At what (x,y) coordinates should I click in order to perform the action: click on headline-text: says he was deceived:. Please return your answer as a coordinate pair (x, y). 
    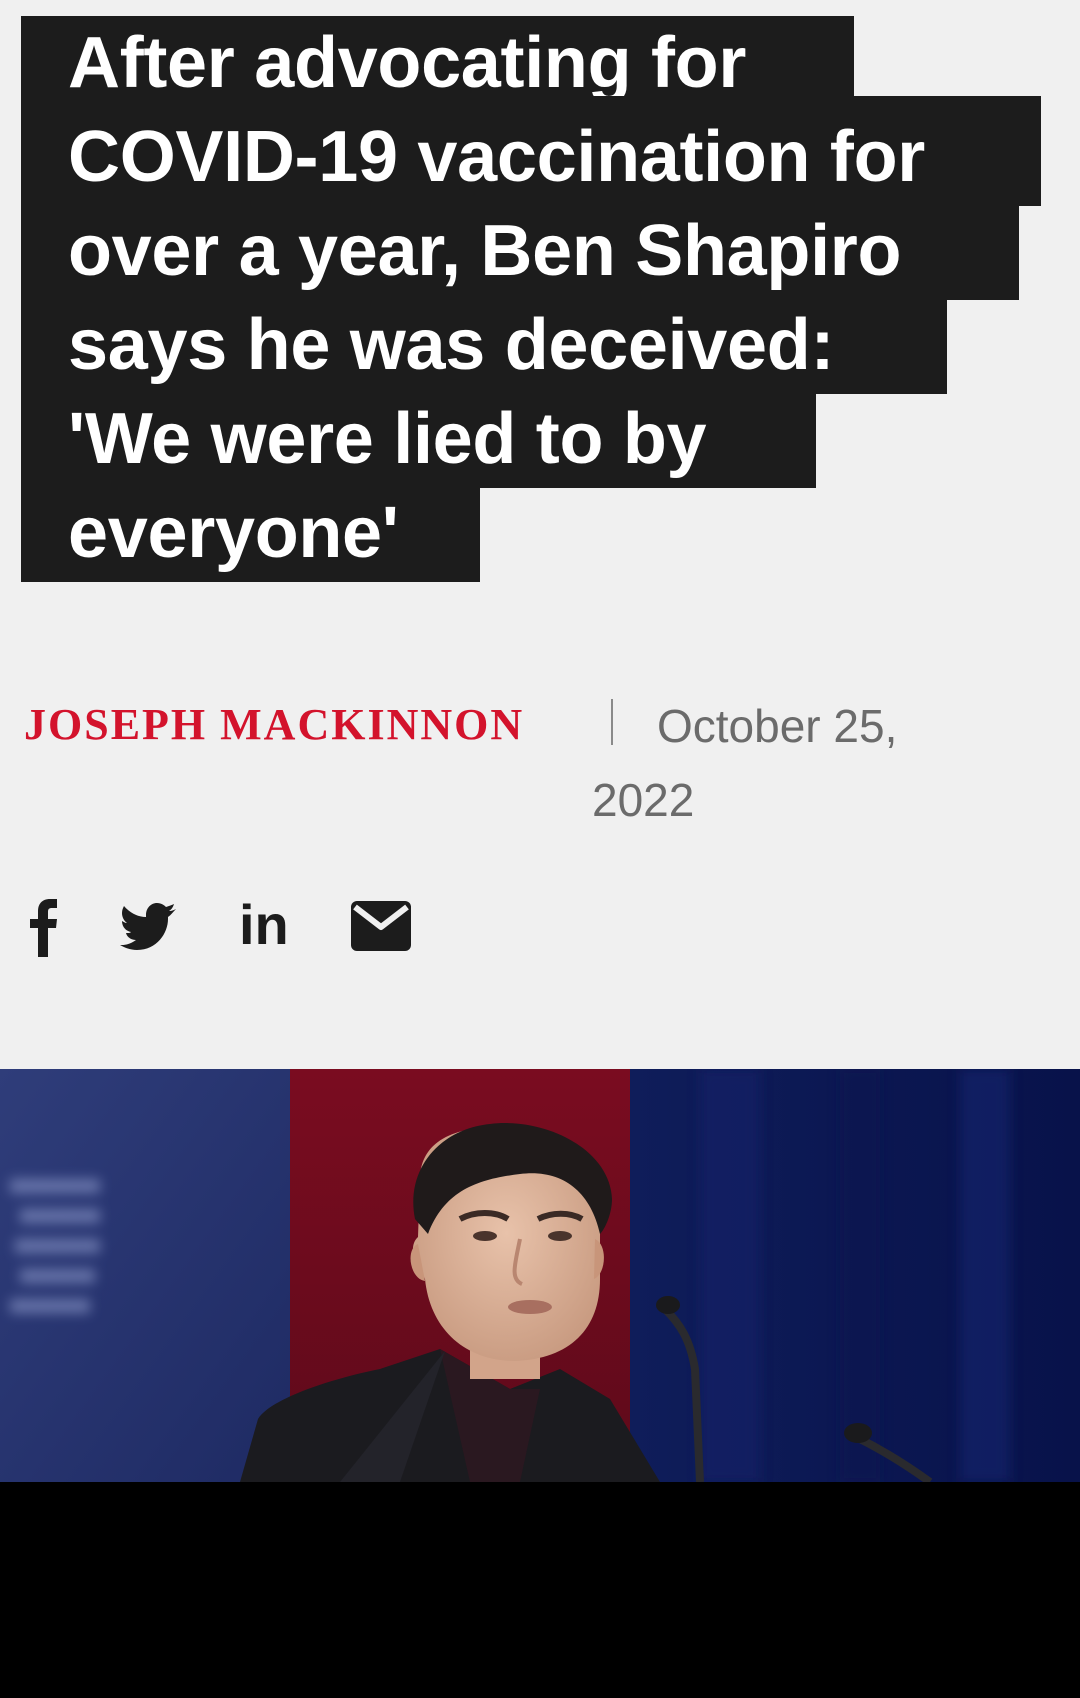
    Looking at the image, I should click on (451, 345).